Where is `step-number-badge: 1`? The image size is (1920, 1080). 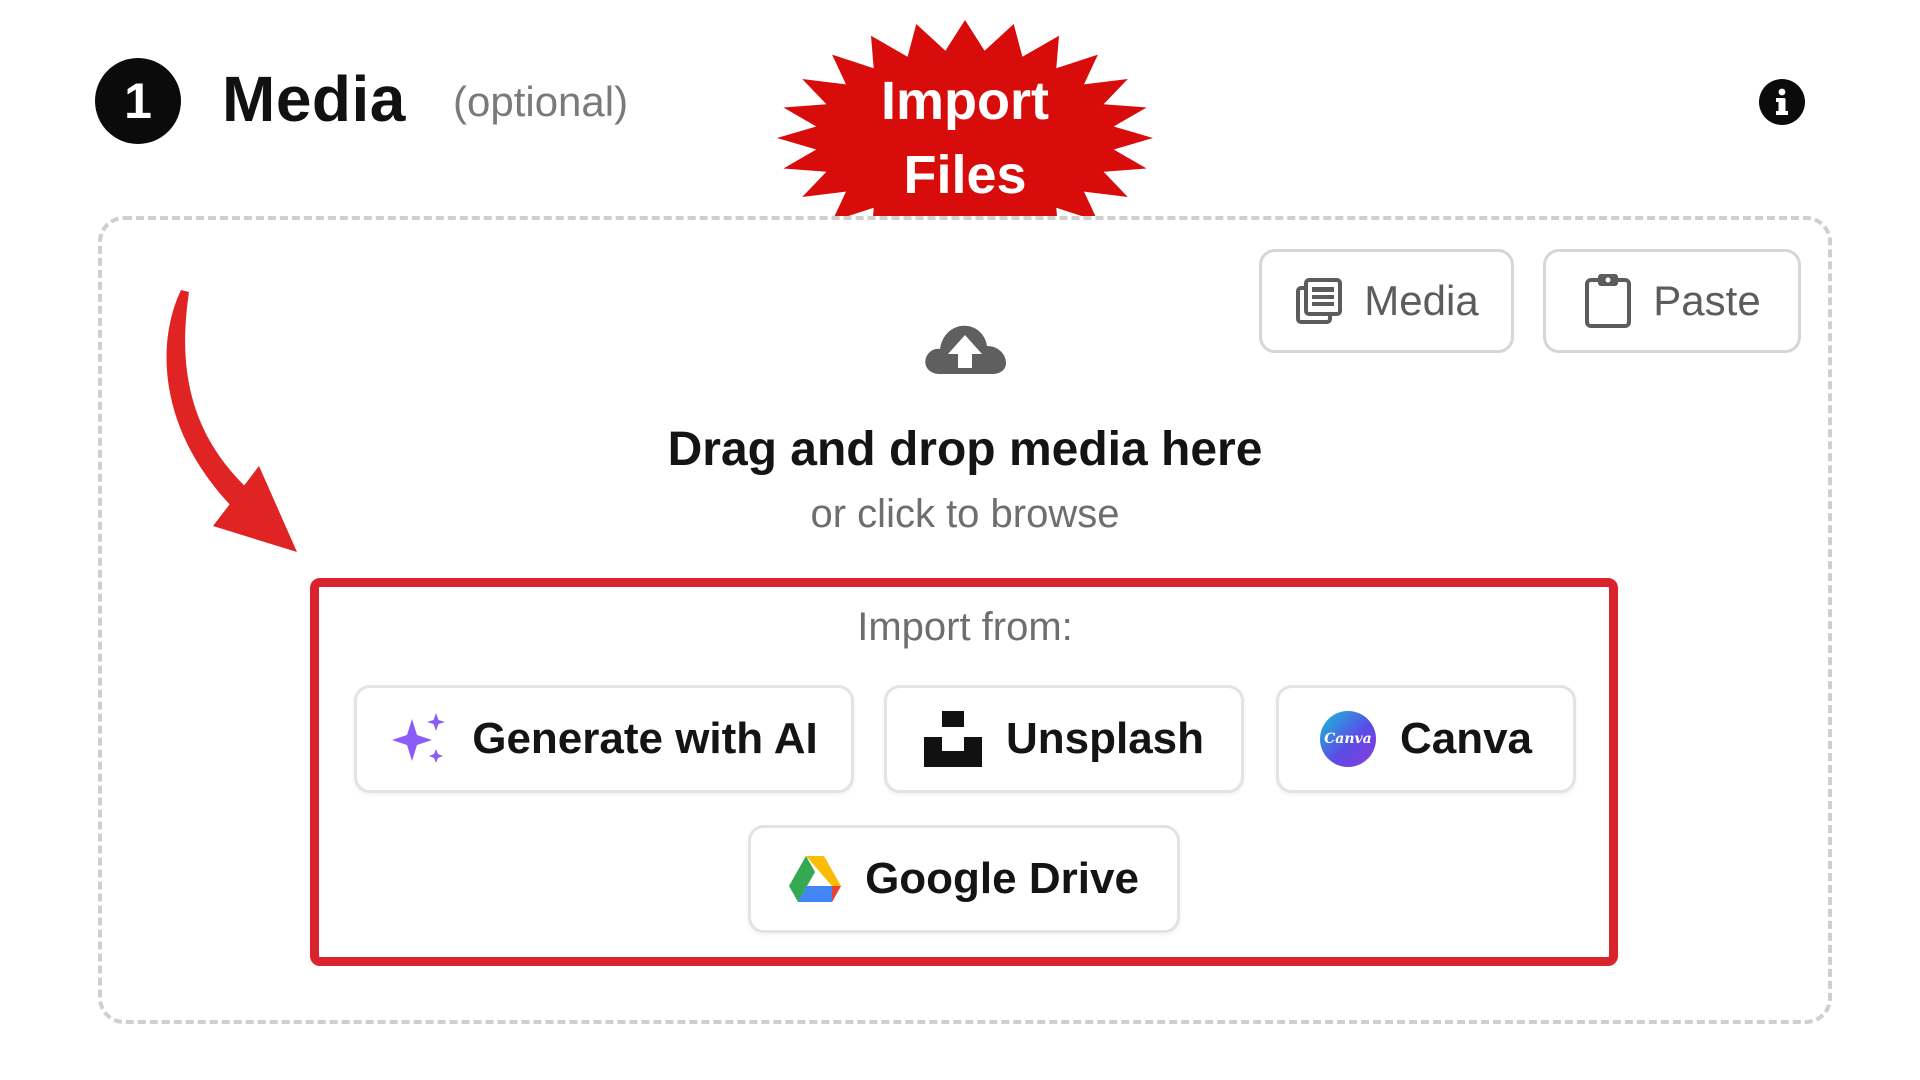 step-number-badge: 1 is located at coordinates (138, 101).